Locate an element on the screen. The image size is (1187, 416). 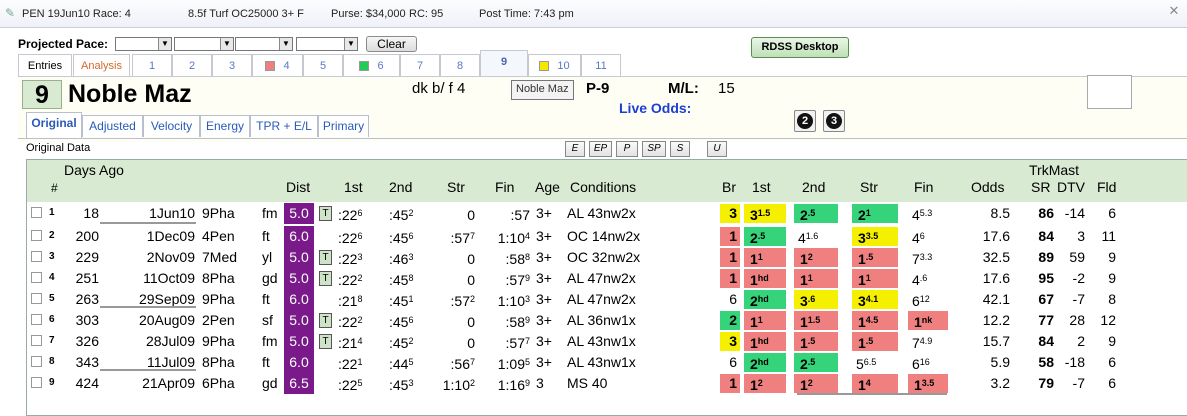
dtv: 59 is located at coordinates (1077, 257).